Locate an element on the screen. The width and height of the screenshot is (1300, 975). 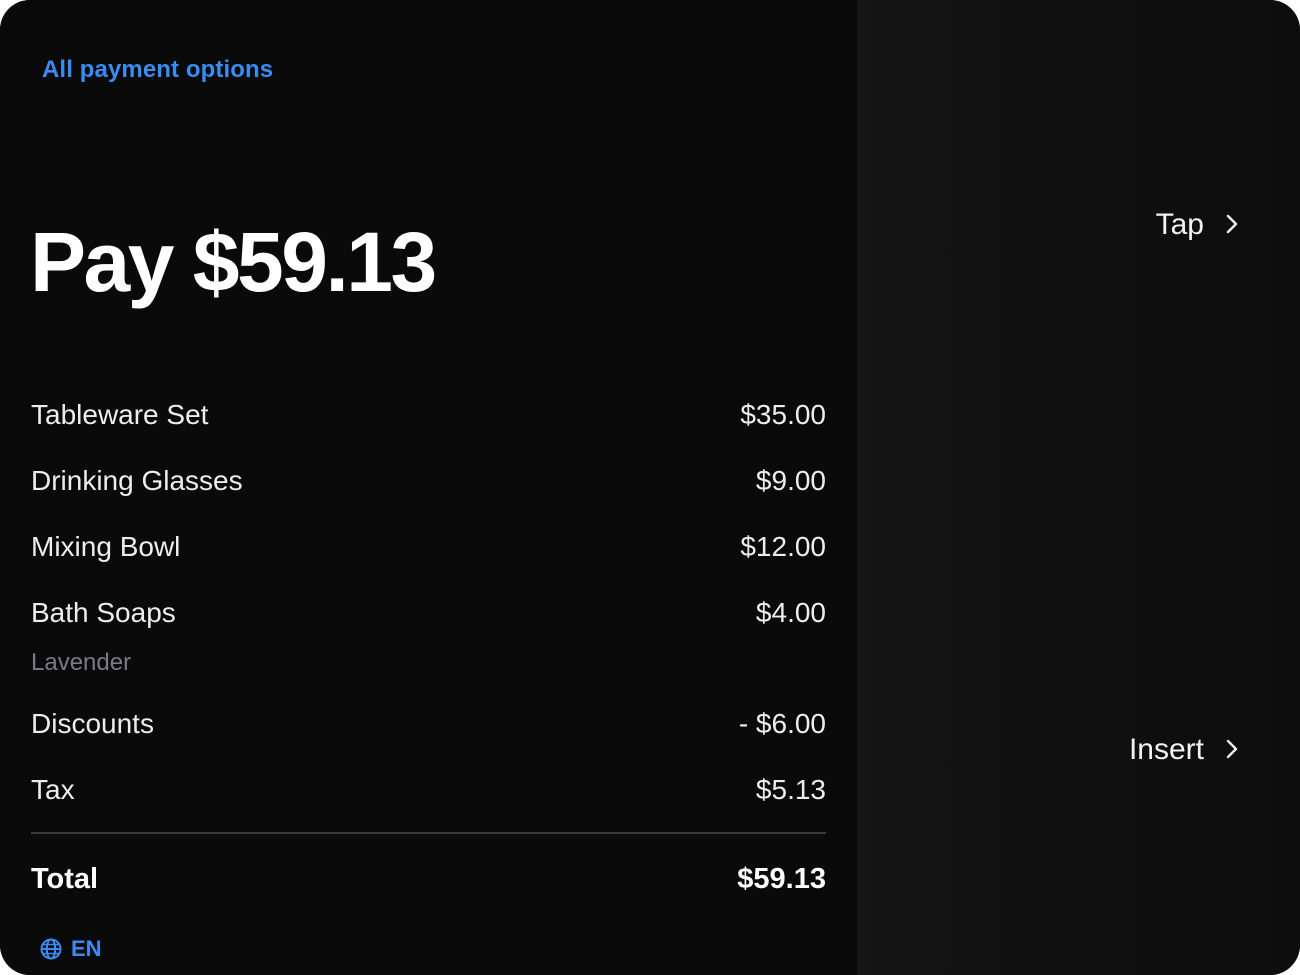
globe-icon is located at coordinates (51, 949).